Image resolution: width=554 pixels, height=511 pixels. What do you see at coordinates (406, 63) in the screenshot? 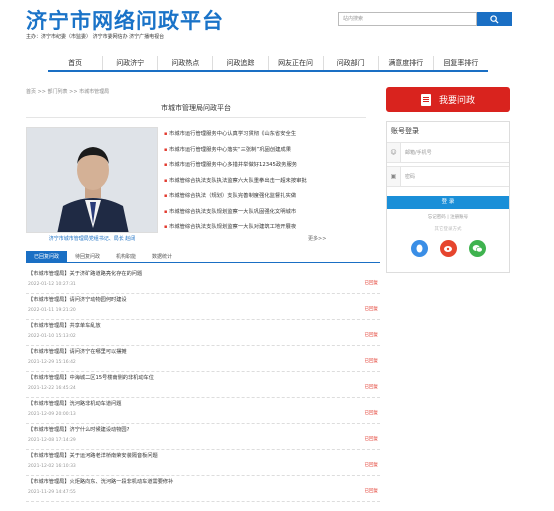
I see `nav-item-satisfaction-rank: 满意度排行` at bounding box center [406, 63].